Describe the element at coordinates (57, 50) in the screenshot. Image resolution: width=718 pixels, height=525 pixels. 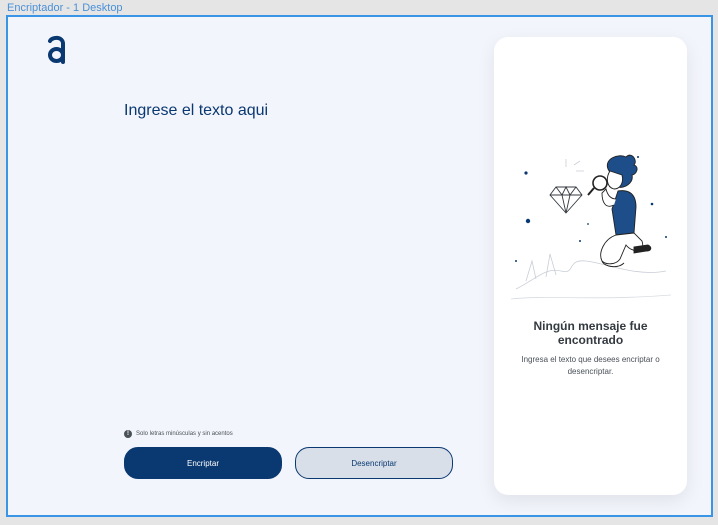
I see `alura-logo-icon` at that location.